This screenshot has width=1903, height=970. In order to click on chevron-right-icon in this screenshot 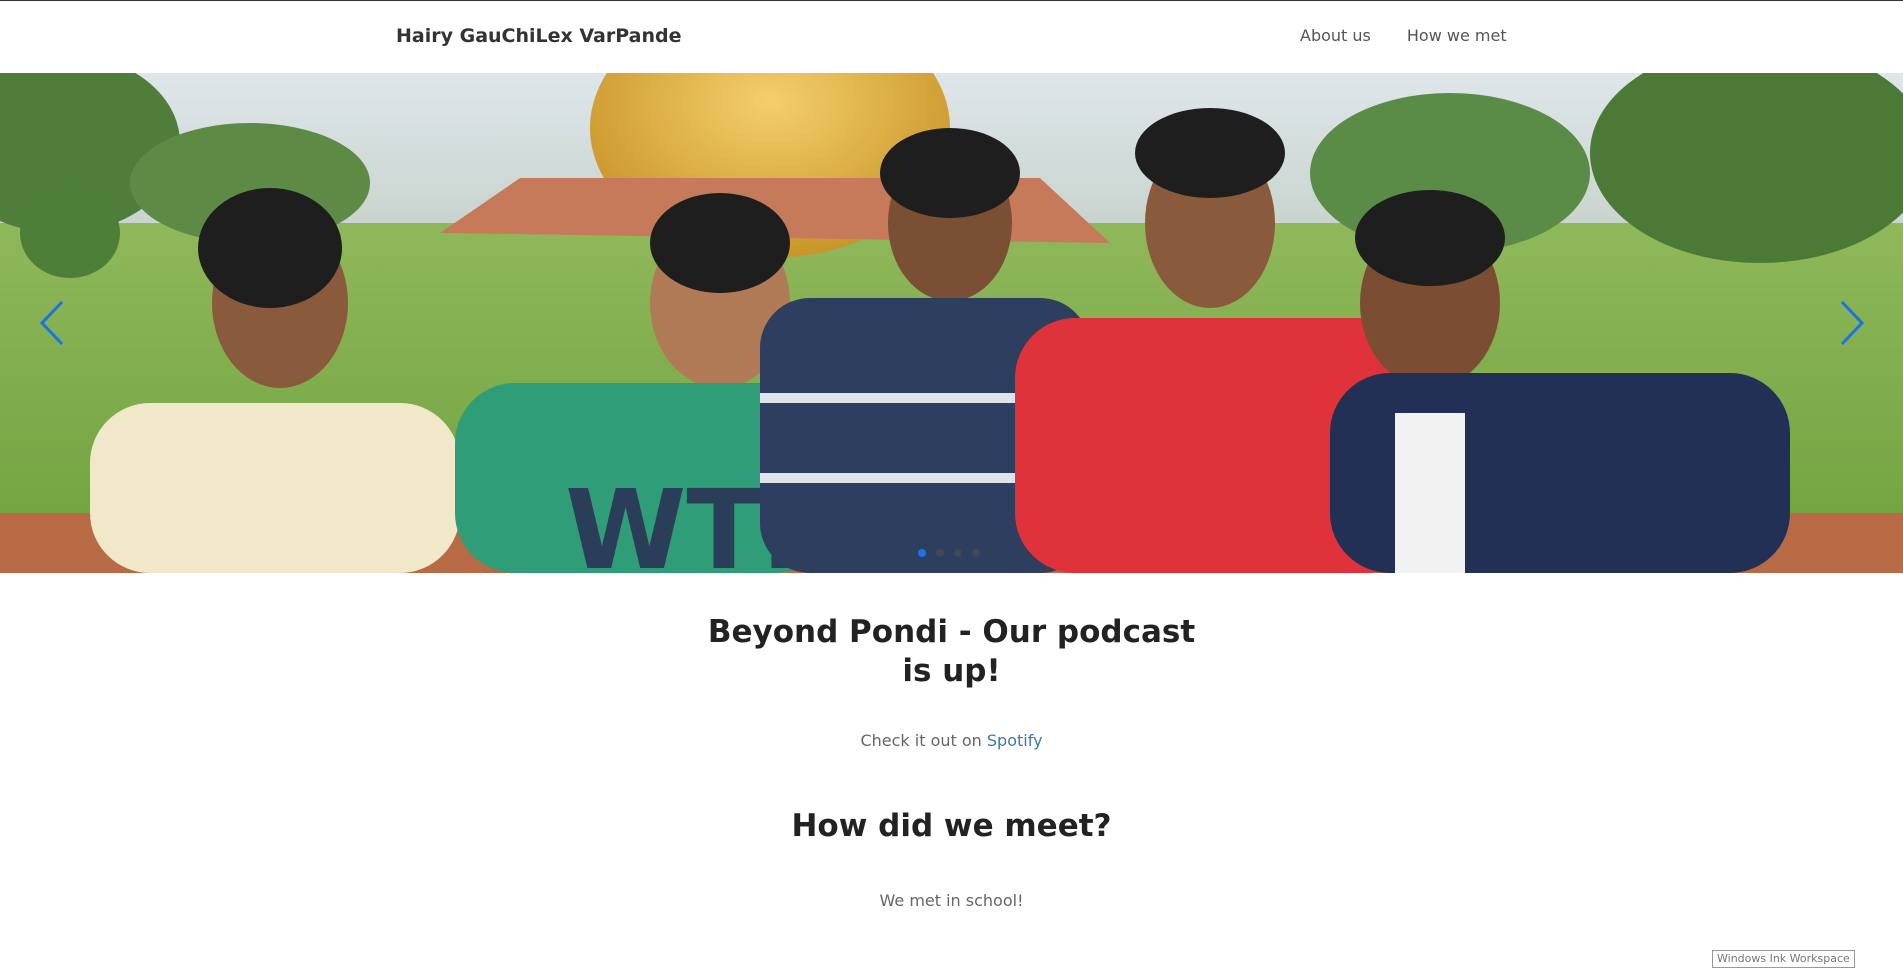, I will do `click(1852, 323)`.